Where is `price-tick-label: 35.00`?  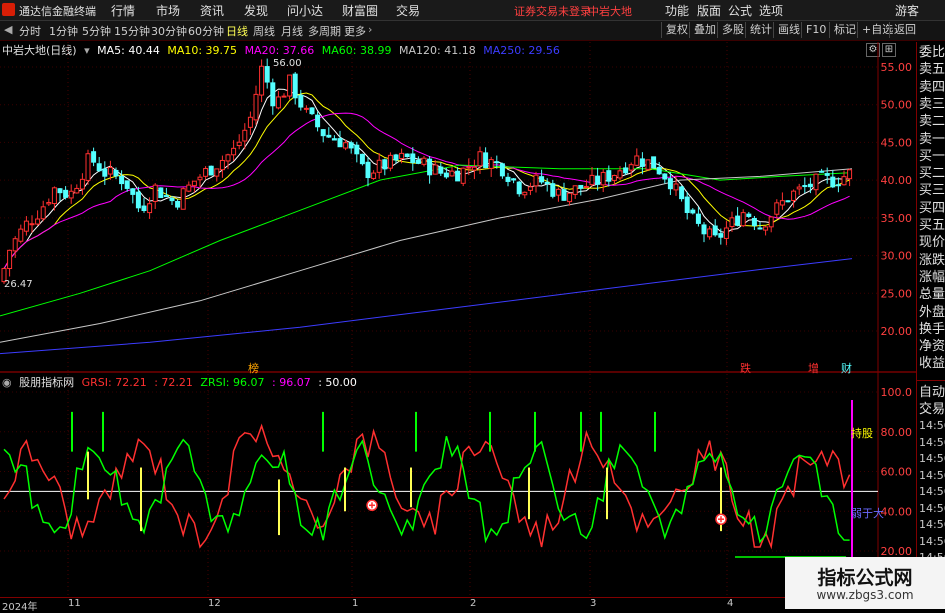
price-tick-label: 35.00 is located at coordinates (897, 218).